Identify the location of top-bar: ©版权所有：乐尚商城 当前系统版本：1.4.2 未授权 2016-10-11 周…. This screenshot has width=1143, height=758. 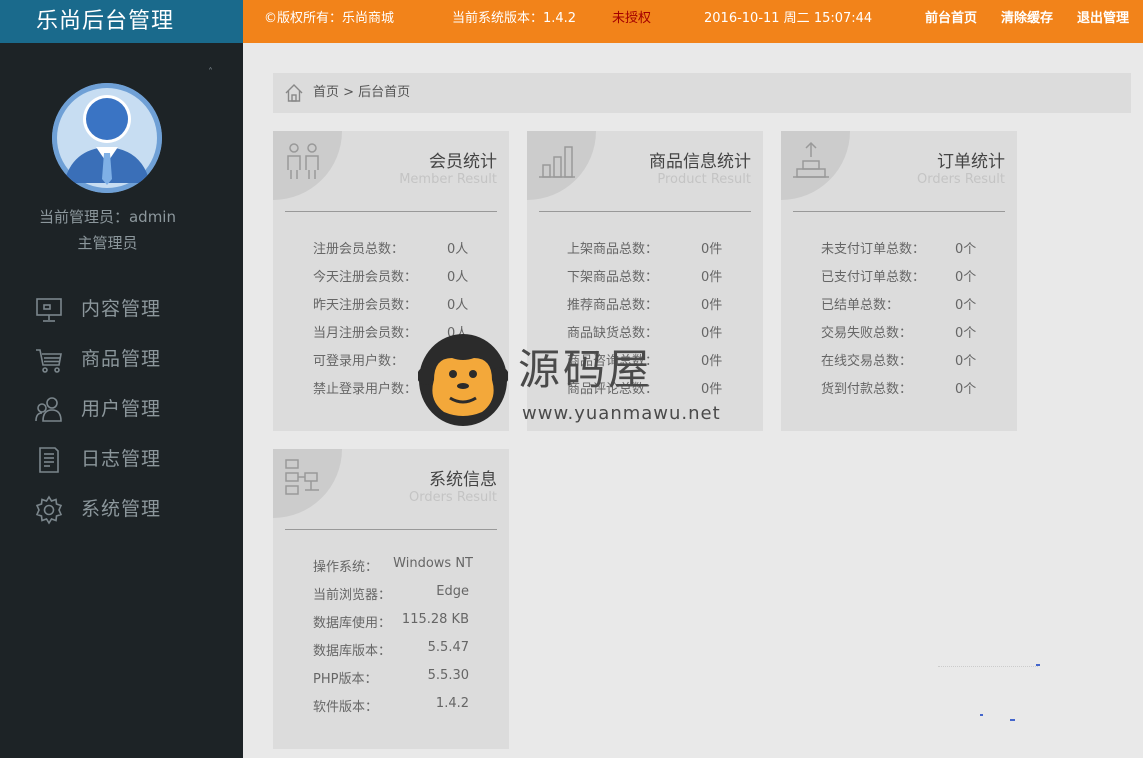
(693, 21).